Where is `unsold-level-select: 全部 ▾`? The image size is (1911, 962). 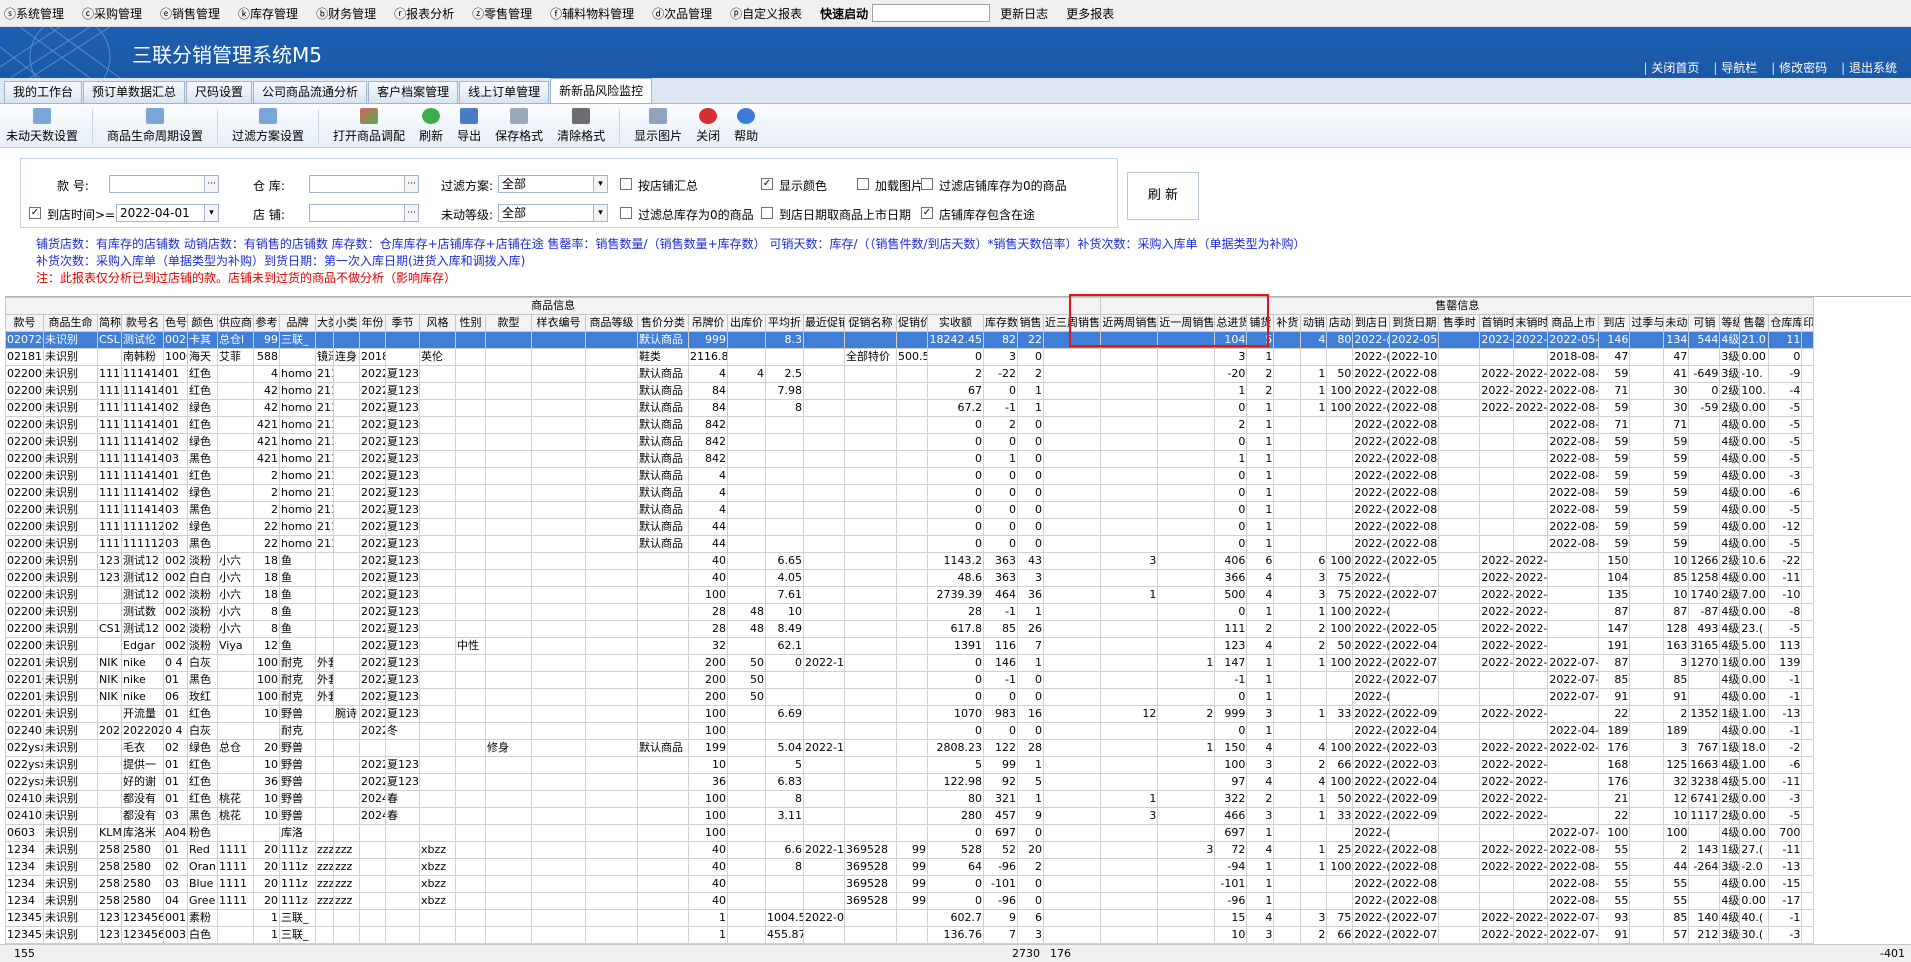
unsold-level-select: 全部 ▾ is located at coordinates (553, 213).